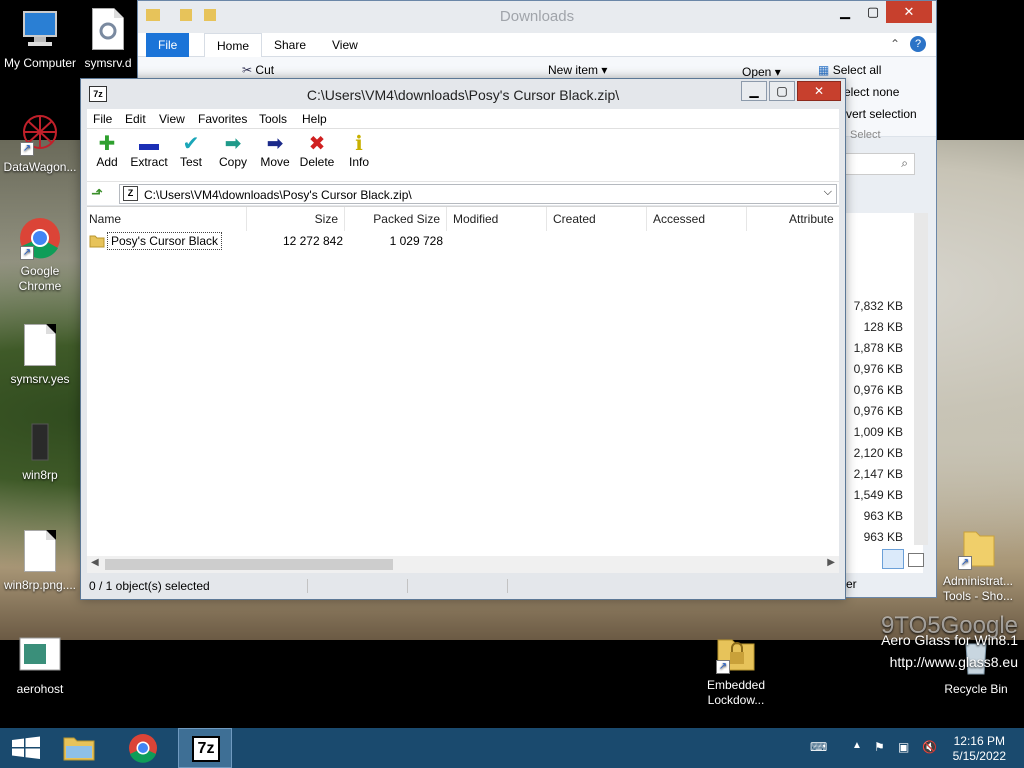  I want to click on horizontal-scrollbar: ◀ ▶, so click(463, 564).